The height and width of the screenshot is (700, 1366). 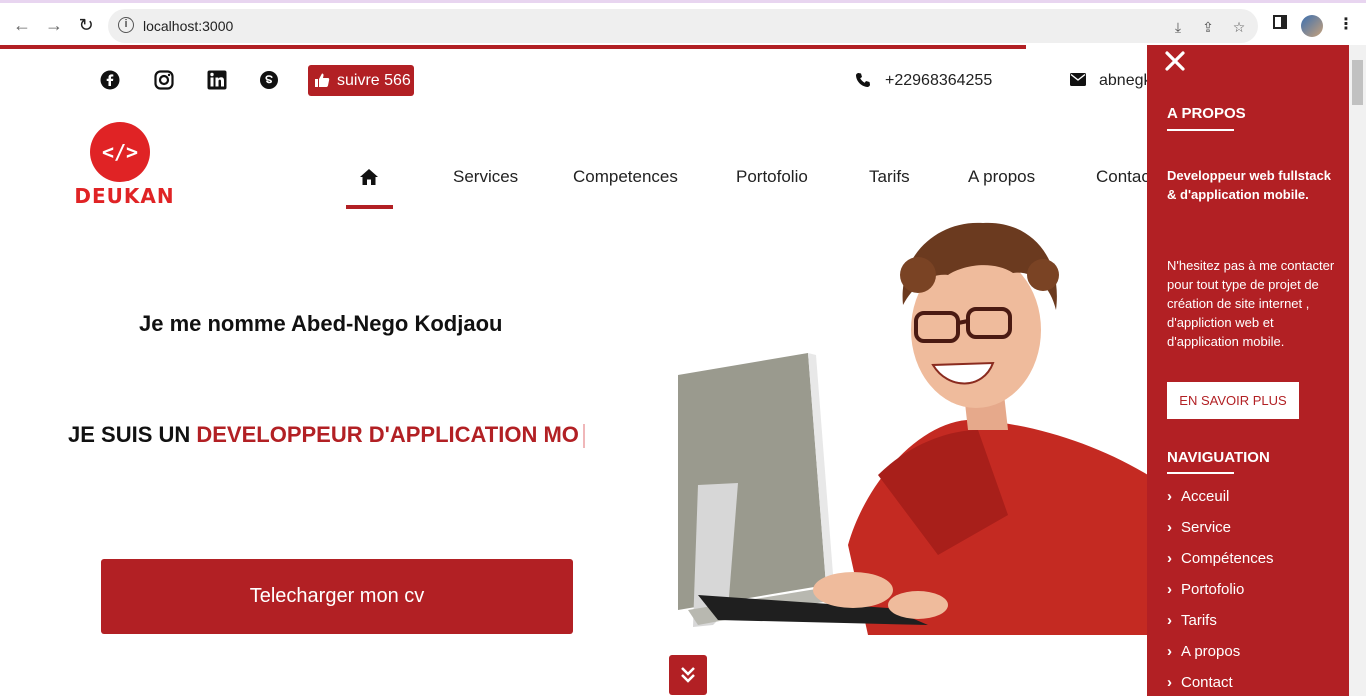 What do you see at coordinates (1205, 496) in the screenshot?
I see `side-link-label: Acceuil` at bounding box center [1205, 496].